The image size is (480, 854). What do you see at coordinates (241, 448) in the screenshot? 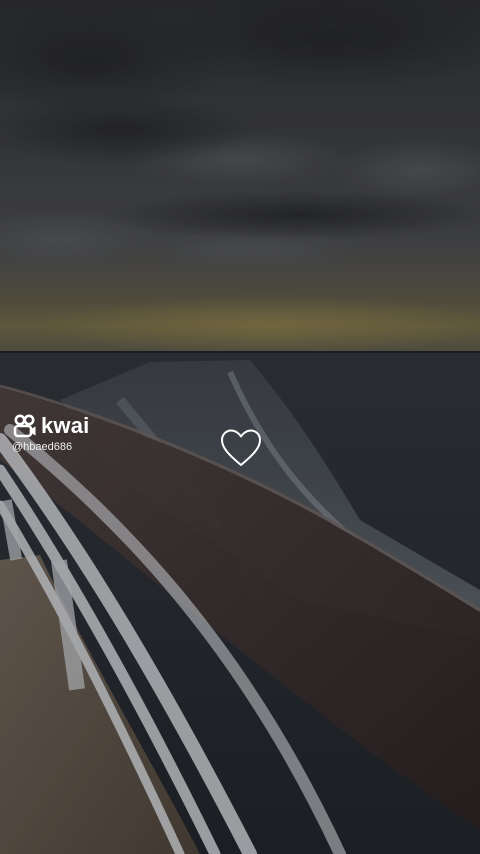
I see `heart-outline-icon` at bounding box center [241, 448].